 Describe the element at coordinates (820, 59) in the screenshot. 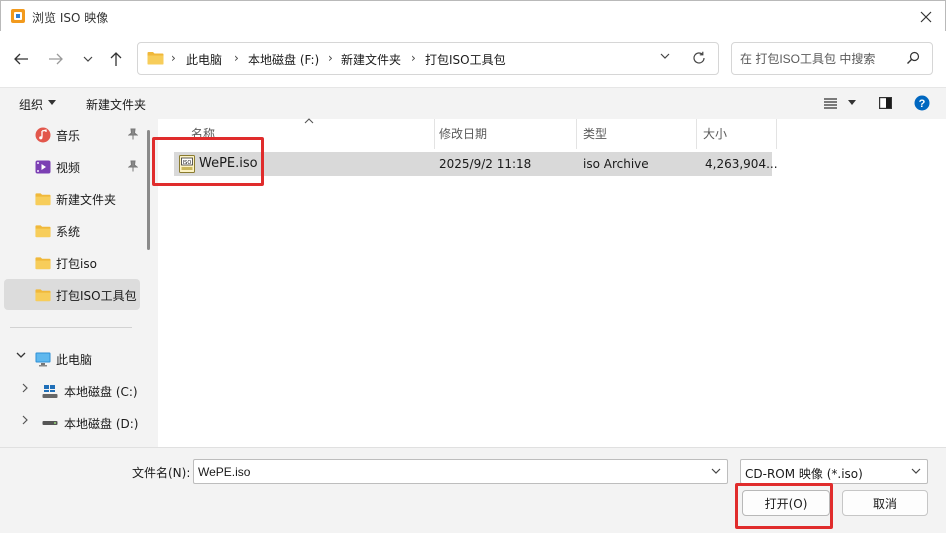

I see `search-input` at that location.